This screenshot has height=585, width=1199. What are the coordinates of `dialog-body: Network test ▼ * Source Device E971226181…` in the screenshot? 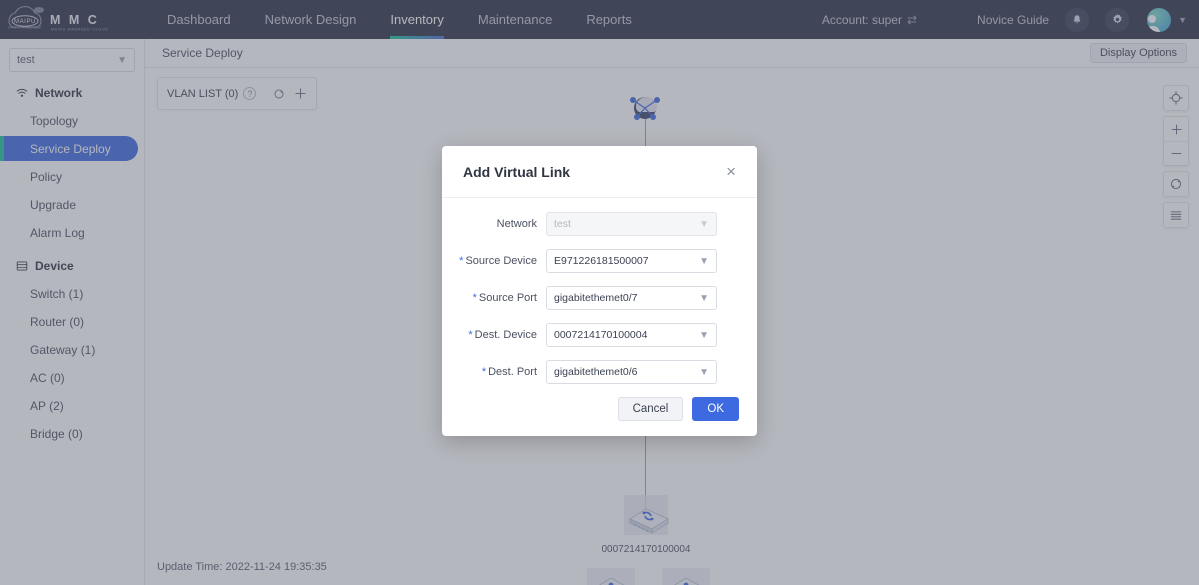 It's located at (599, 291).